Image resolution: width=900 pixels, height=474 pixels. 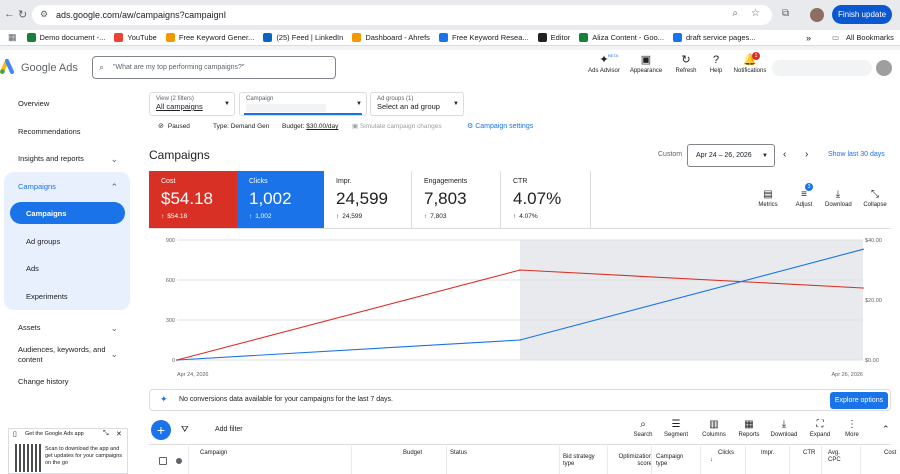 What do you see at coordinates (633, 461) in the screenshot?
I see `column-header: Optimization score` at bounding box center [633, 461].